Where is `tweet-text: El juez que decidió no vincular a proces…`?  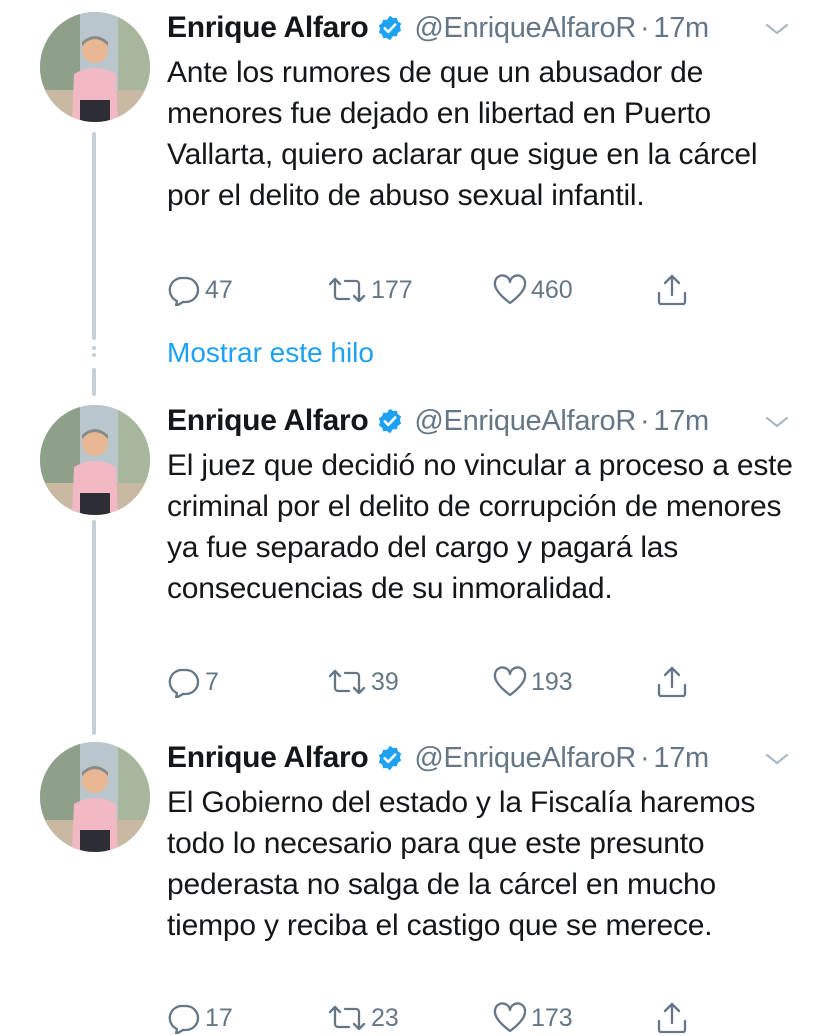
tweet-text: El juez que decidió no vincular a proces… is located at coordinates (480, 527).